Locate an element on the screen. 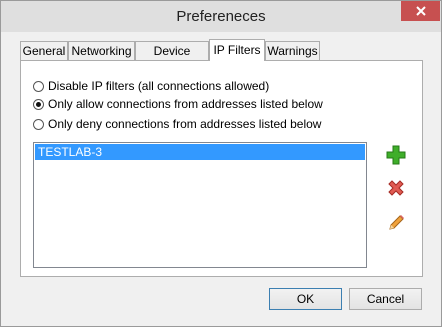  title-bar: Prefereneces is located at coordinates (221, 16).